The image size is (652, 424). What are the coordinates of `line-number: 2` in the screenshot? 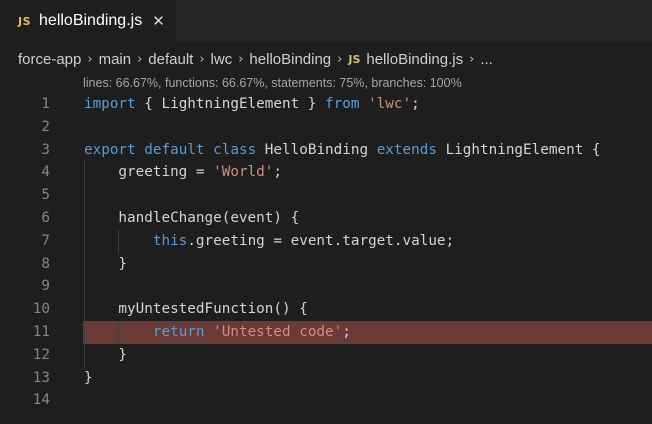 It's located at (45, 126).